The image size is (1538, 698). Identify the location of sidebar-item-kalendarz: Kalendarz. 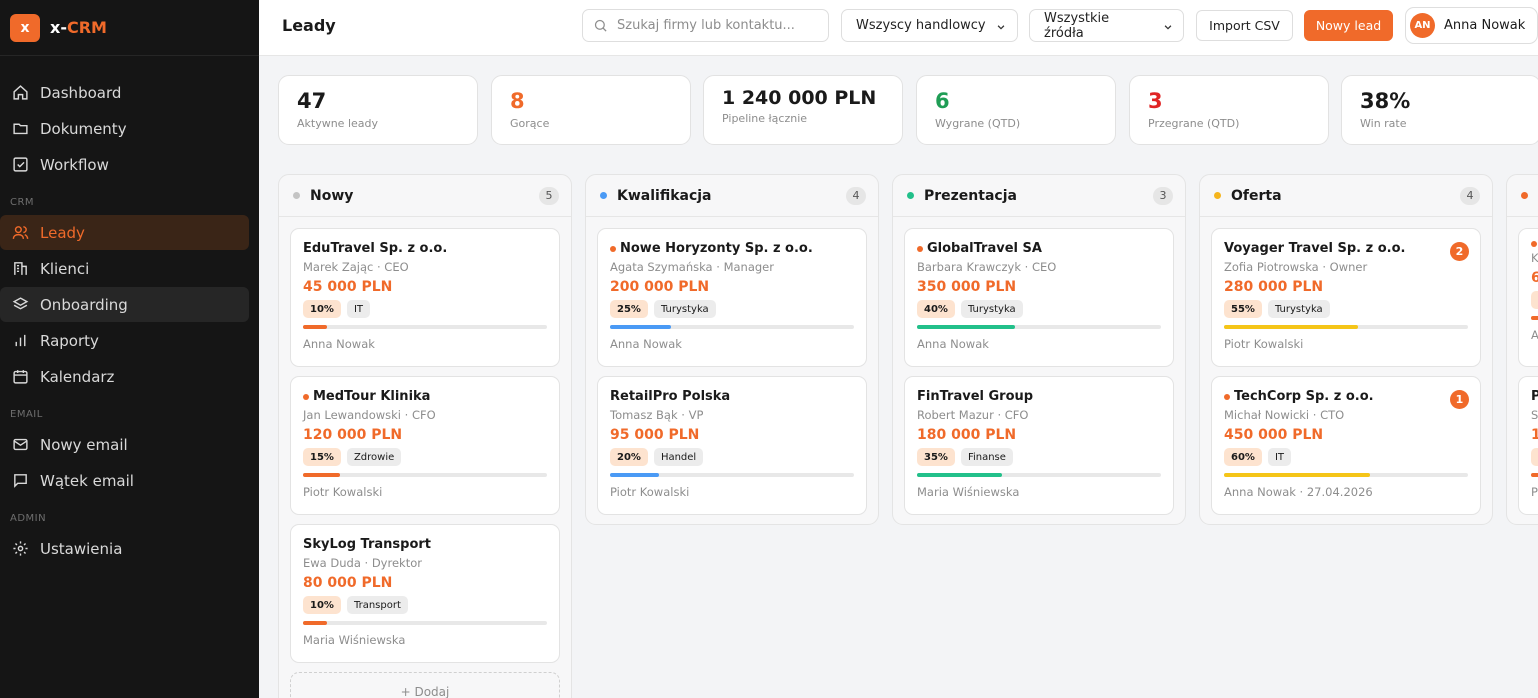
(129, 376).